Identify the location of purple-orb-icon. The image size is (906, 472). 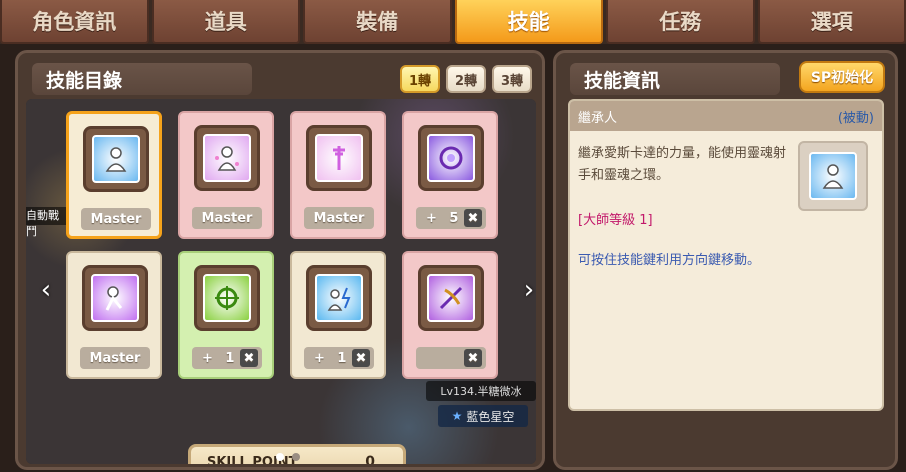
(451, 158).